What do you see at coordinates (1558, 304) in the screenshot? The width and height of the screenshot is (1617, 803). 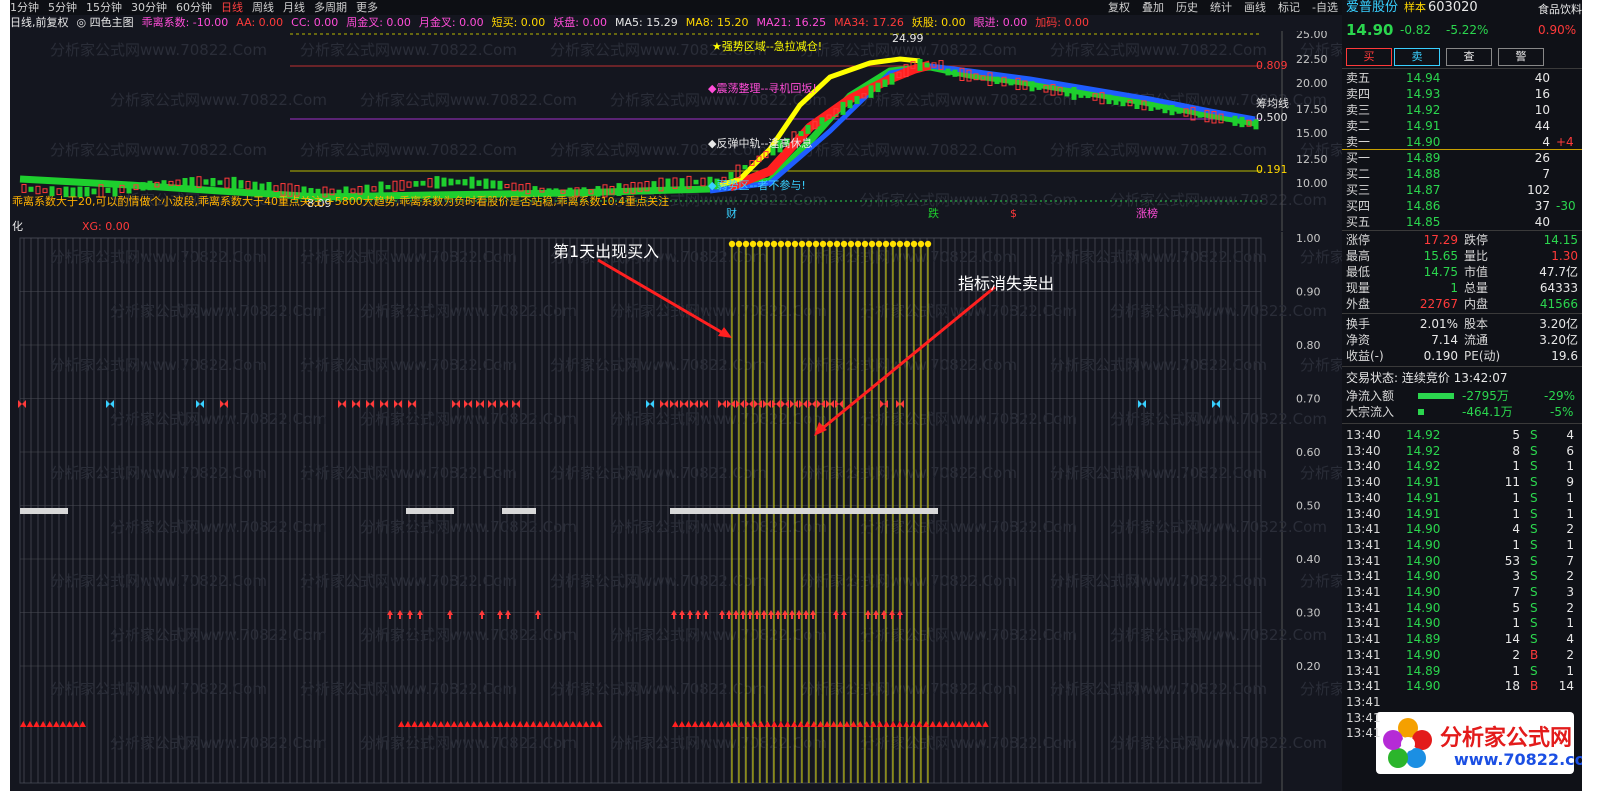 I see `stat-value: 41566` at bounding box center [1558, 304].